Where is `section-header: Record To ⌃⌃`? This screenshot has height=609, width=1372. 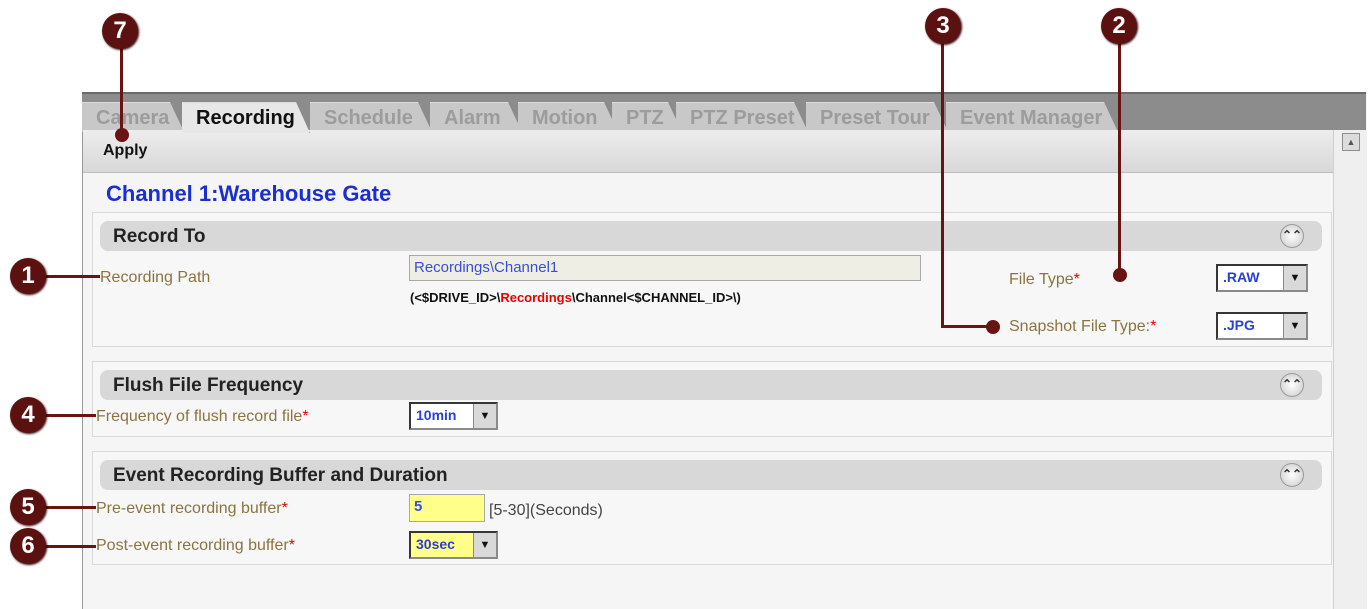
section-header: Record To ⌃⌃ is located at coordinates (711, 236).